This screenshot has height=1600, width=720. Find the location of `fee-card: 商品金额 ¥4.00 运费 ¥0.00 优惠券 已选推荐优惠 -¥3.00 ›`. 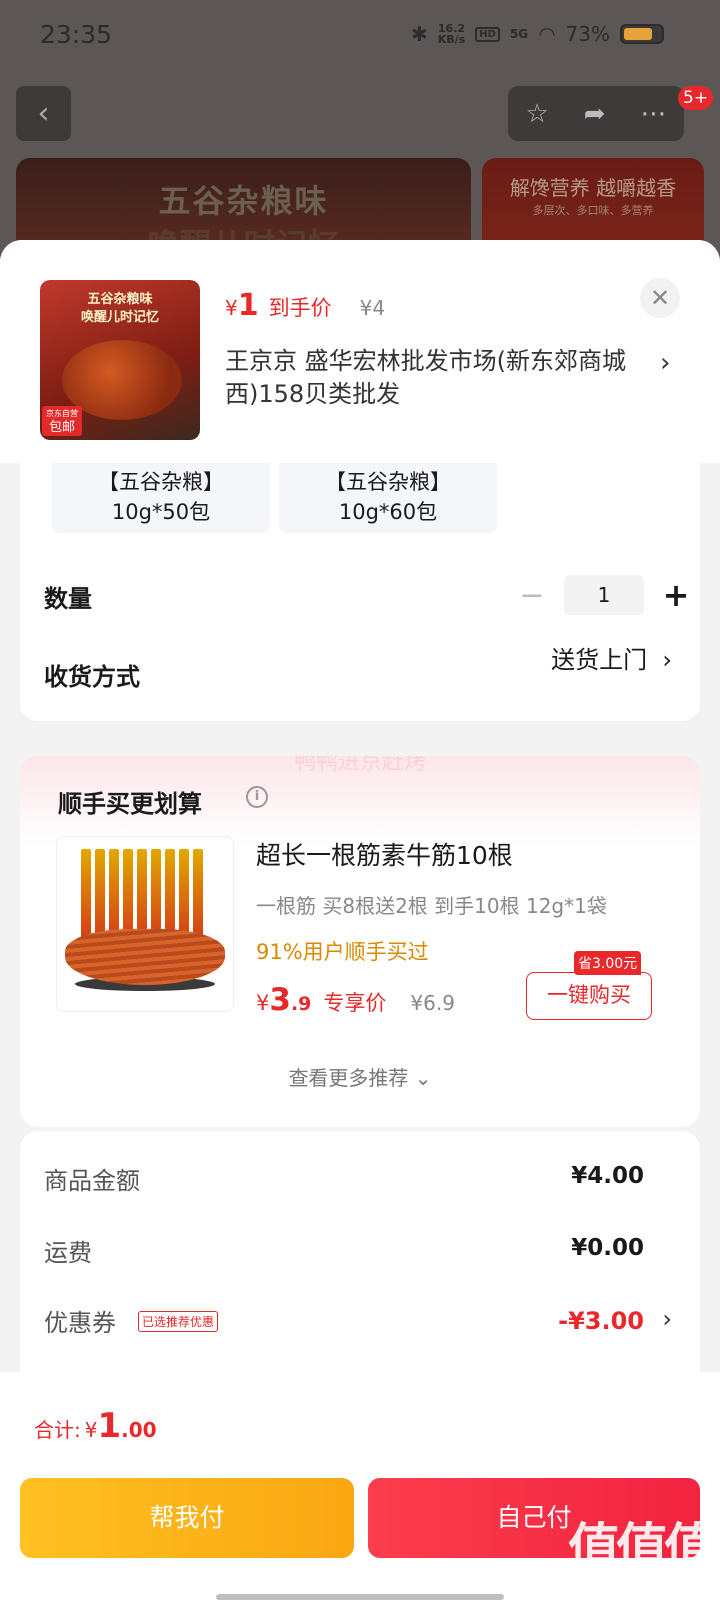

fee-card: 商品金额 ¥4.00 运费 ¥0.00 优惠券 已选推荐优惠 -¥3.00 › is located at coordinates (360, 1256).